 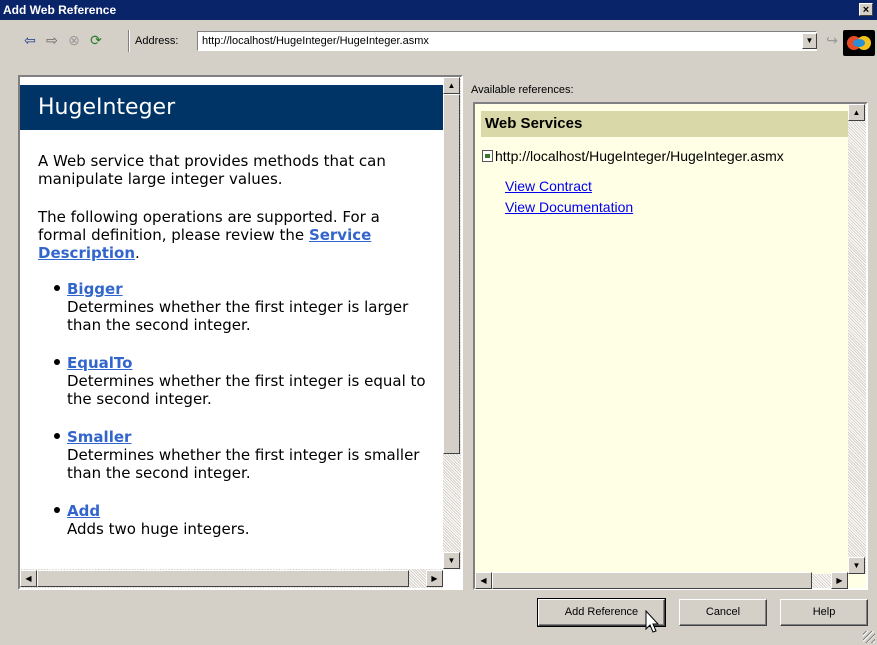 What do you see at coordinates (507, 41) in the screenshot?
I see `address-input` at bounding box center [507, 41].